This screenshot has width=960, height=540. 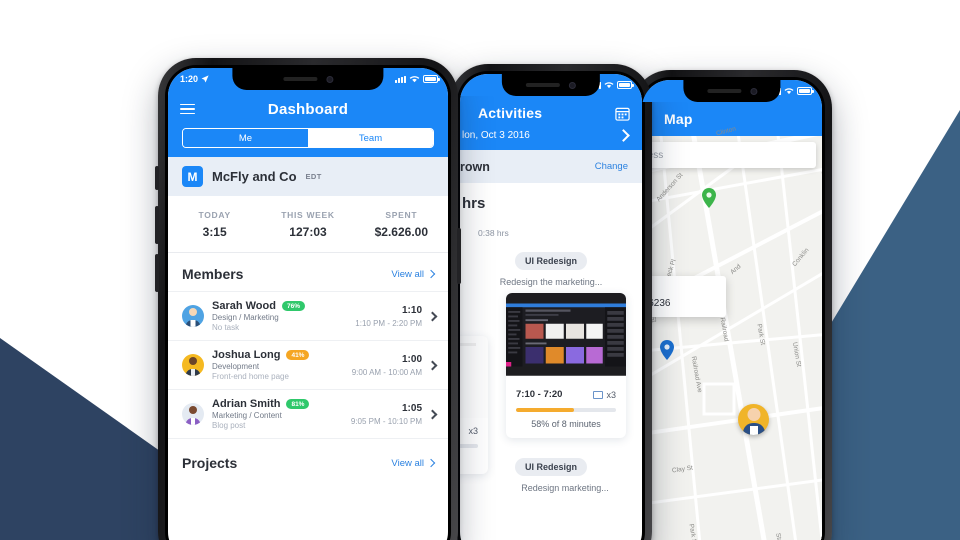 I want to click on activity-card-partial: TI x3, so click(x=474, y=405).